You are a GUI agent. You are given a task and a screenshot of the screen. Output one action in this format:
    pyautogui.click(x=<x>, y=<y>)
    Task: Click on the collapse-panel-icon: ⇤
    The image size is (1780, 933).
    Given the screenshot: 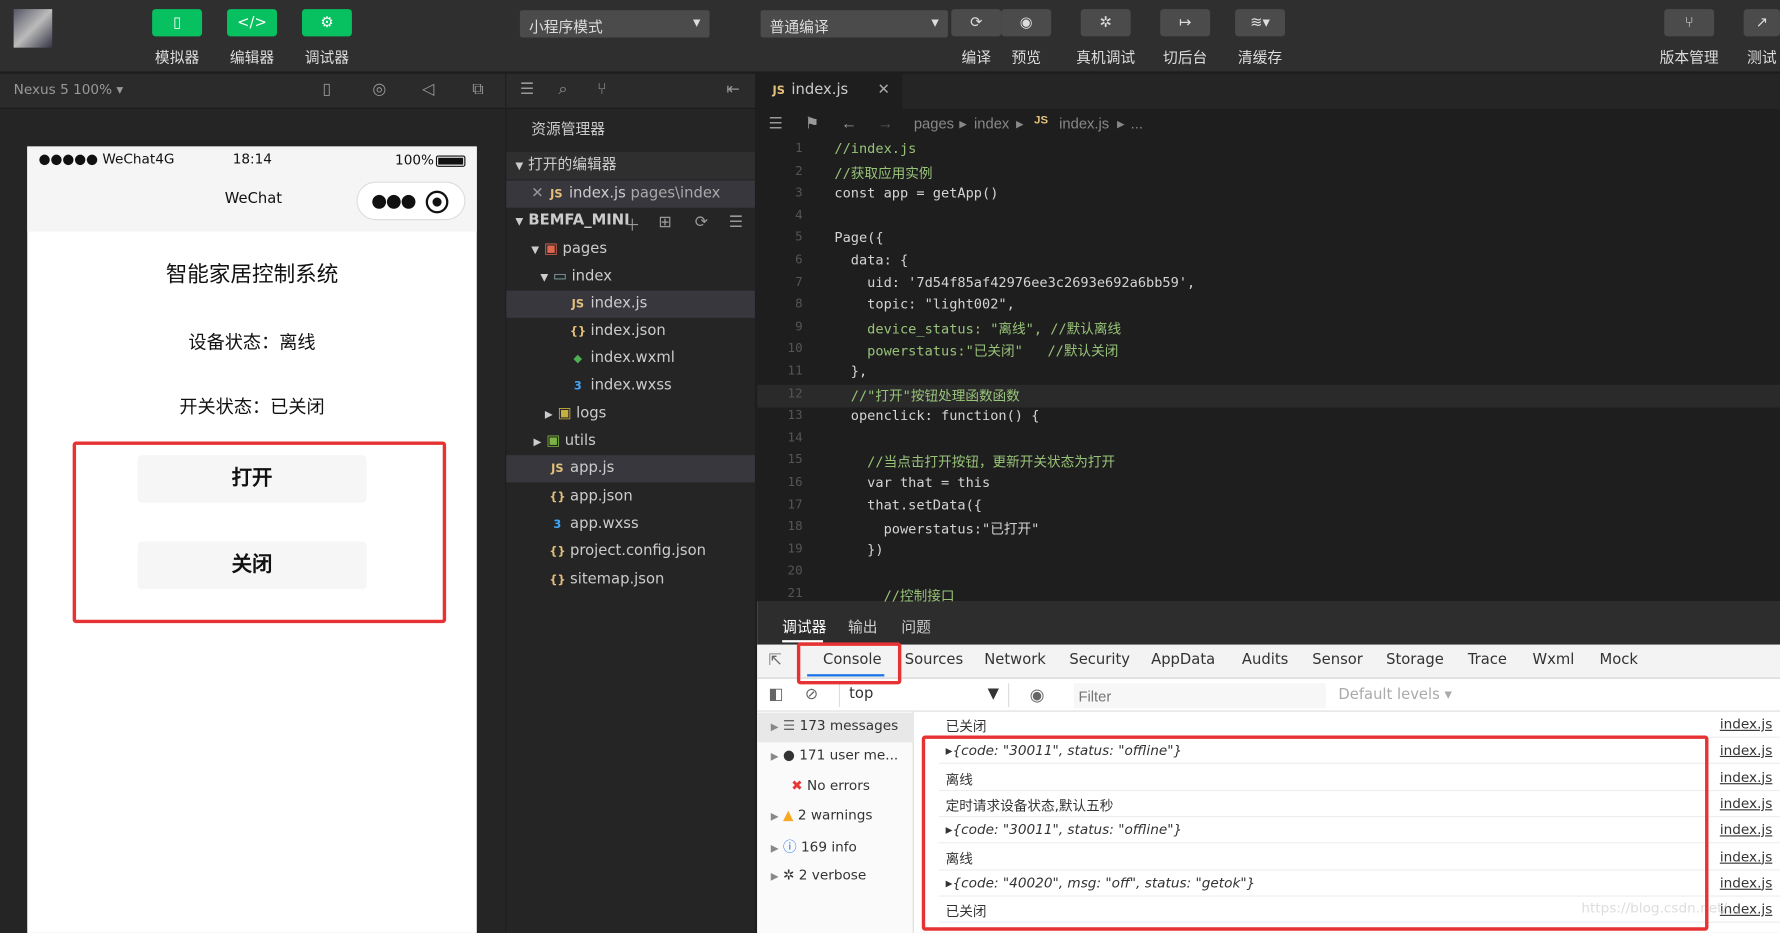 What is the action you would take?
    pyautogui.click(x=733, y=90)
    